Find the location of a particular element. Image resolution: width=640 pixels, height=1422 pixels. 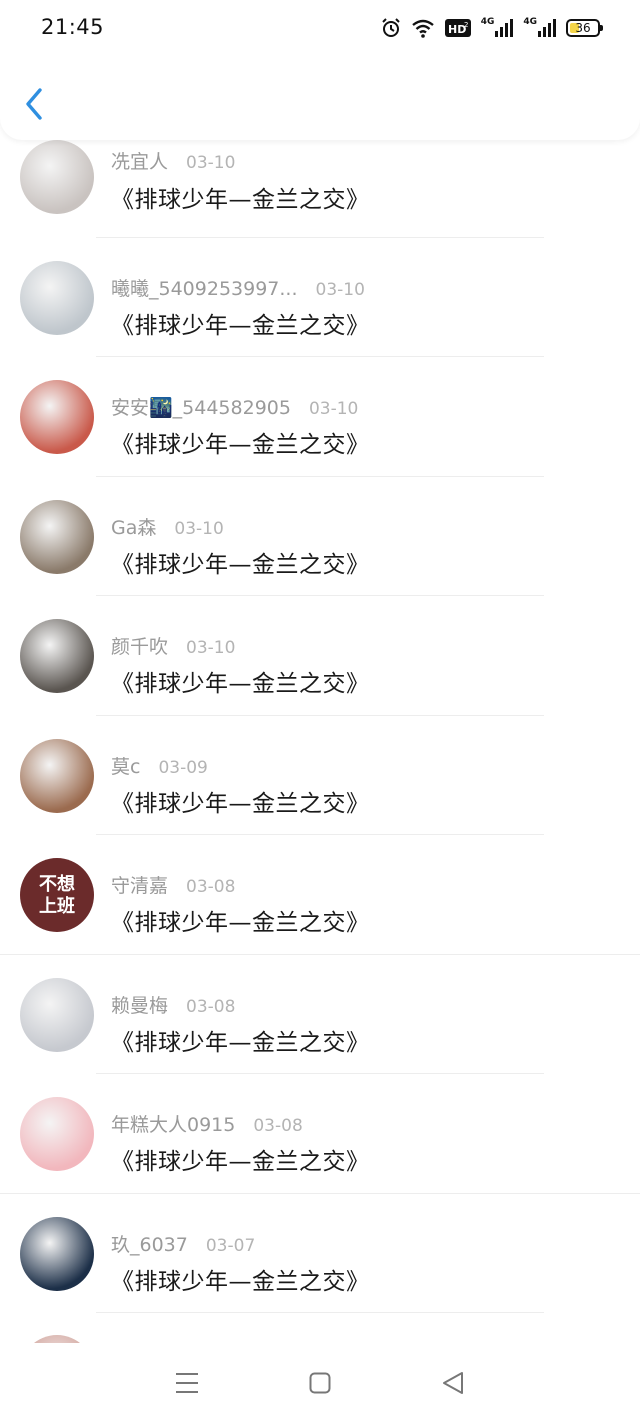

battery-level: 36 is located at coordinates (583, 28).